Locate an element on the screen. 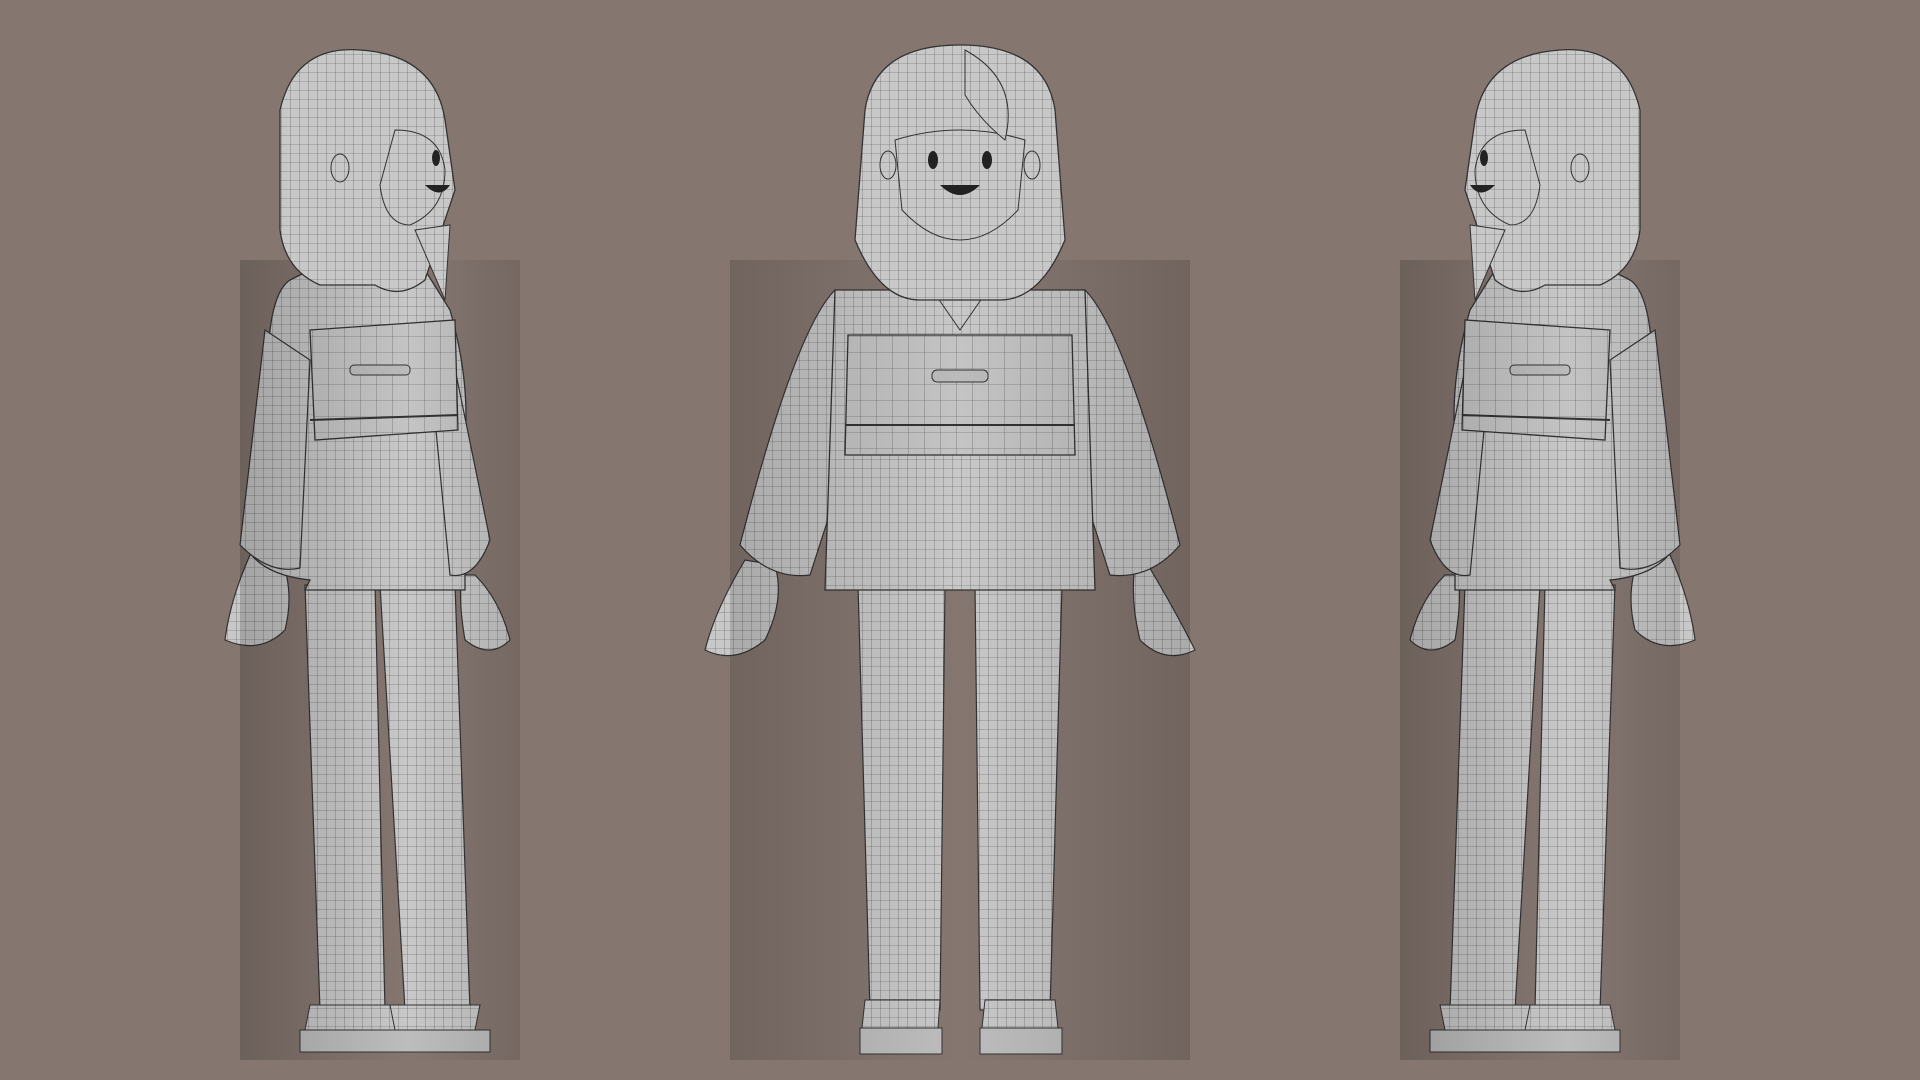 This screenshot has width=1920, height=1080. character-model-left is located at coordinates (372, 554).